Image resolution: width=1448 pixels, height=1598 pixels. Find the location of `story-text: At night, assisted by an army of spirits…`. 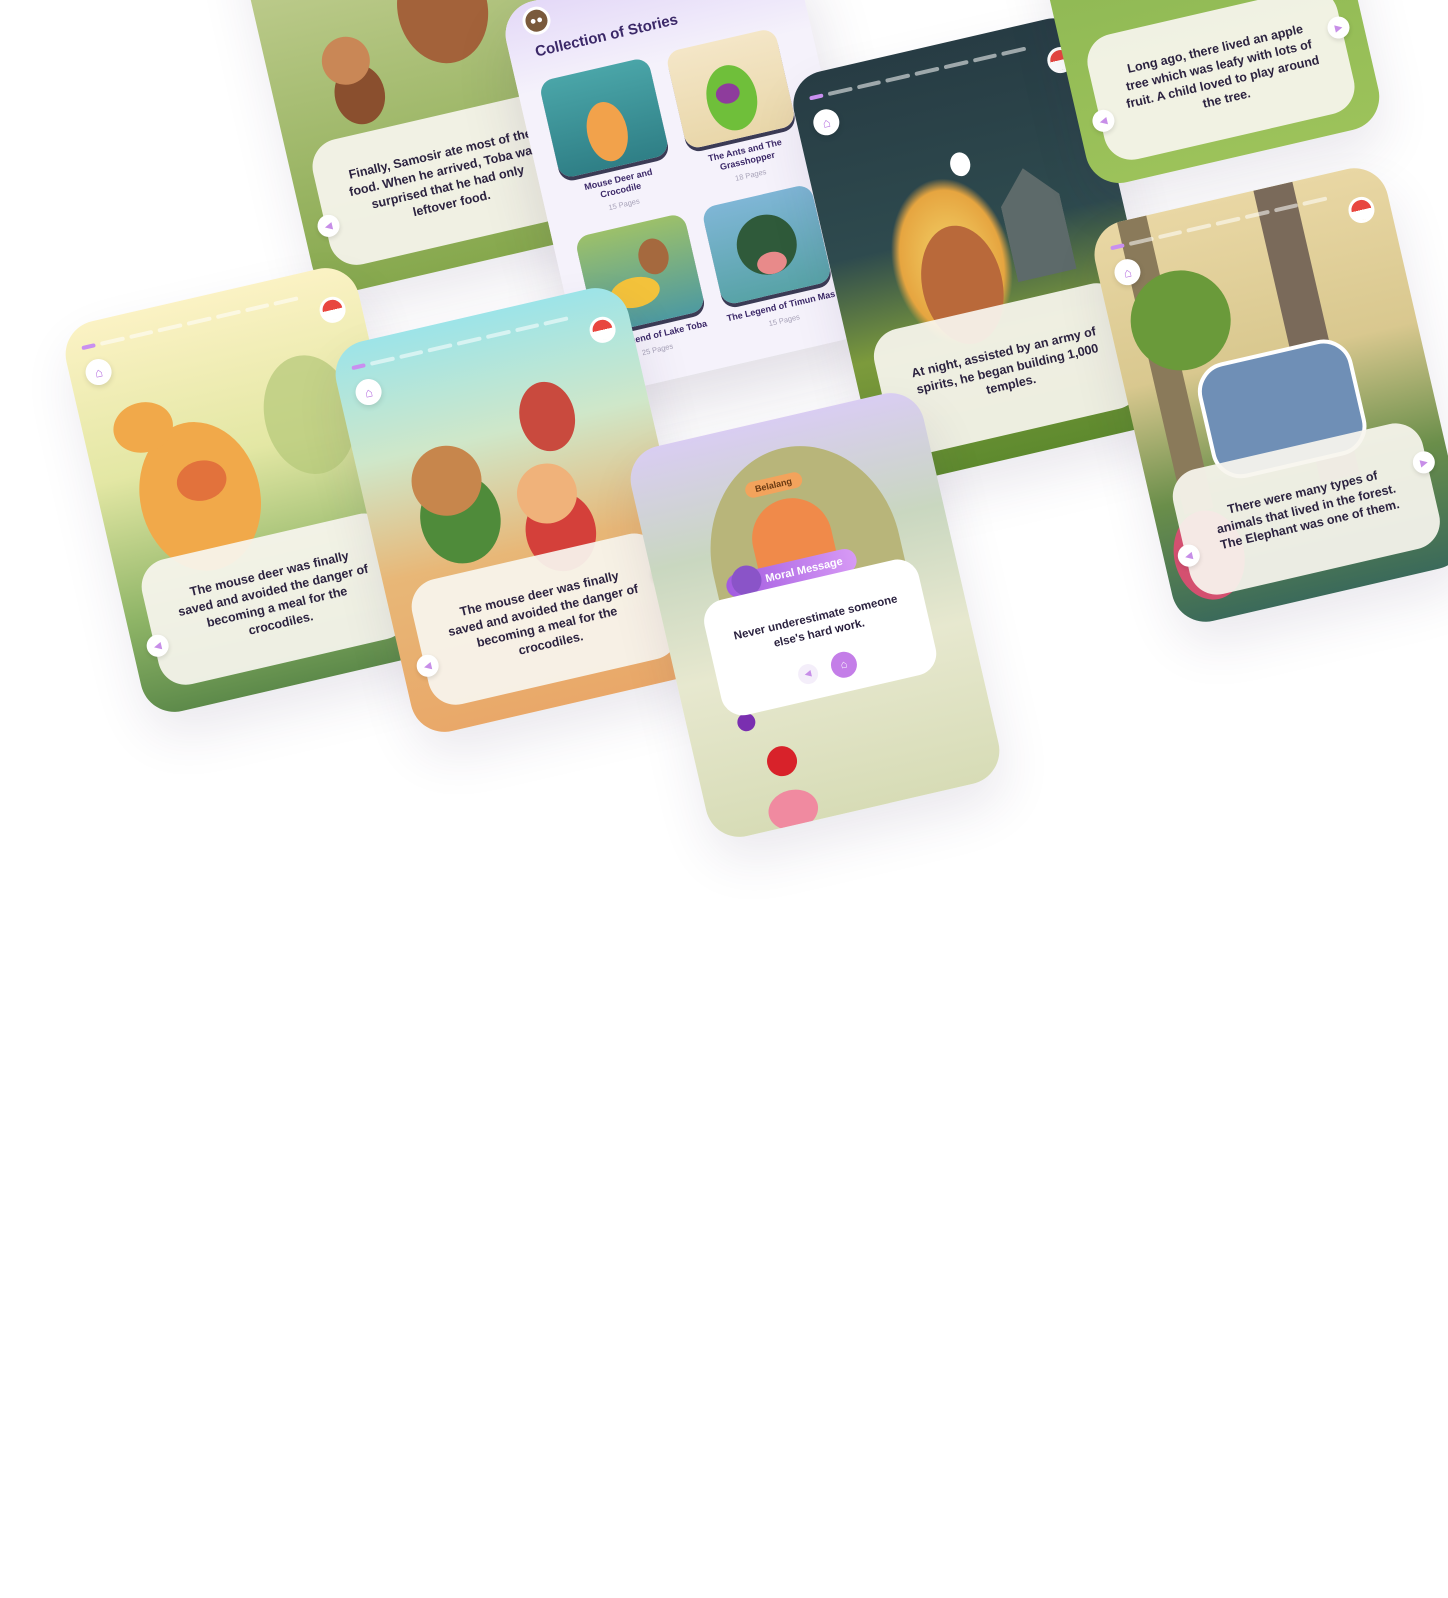

story-text: At night, assisted by an army of spirits… is located at coordinates (1004, 360).